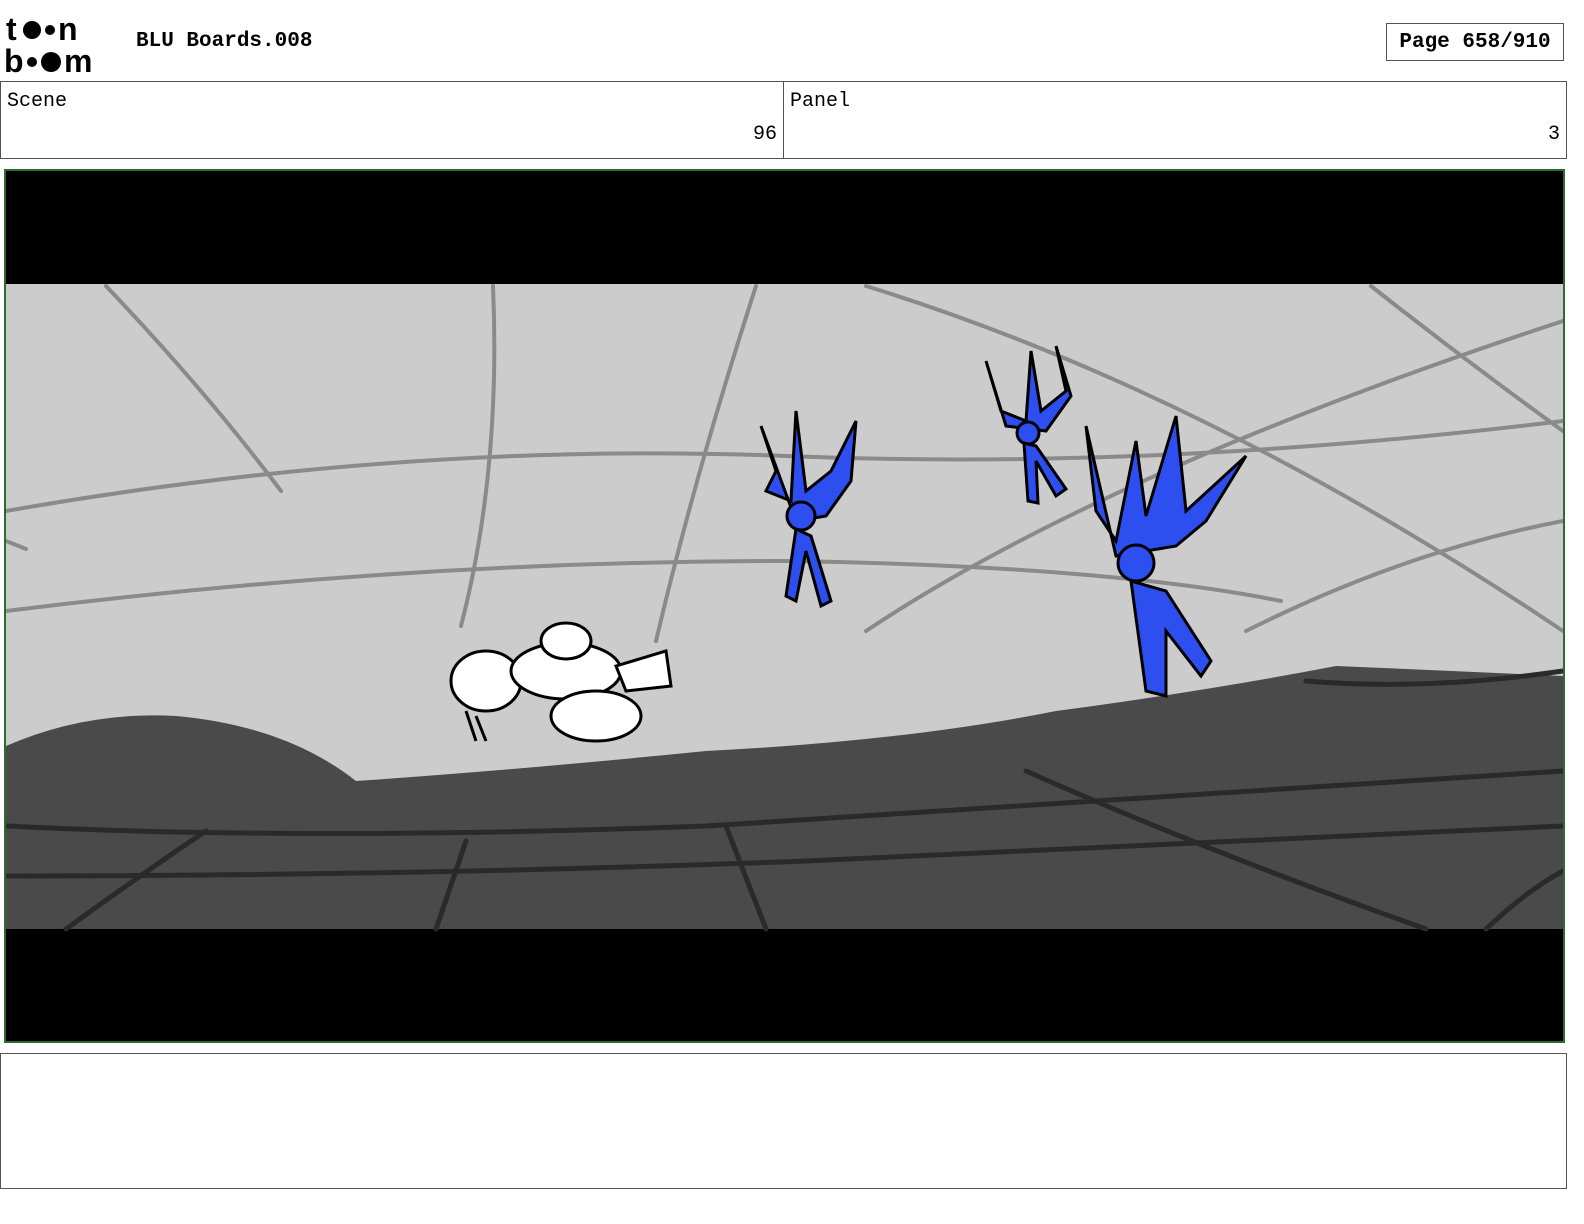 Image resolution: width=1584 pixels, height=1224 pixels. What do you see at coordinates (14, 59) in the screenshot?
I see `svg-text: b` at bounding box center [14, 59].